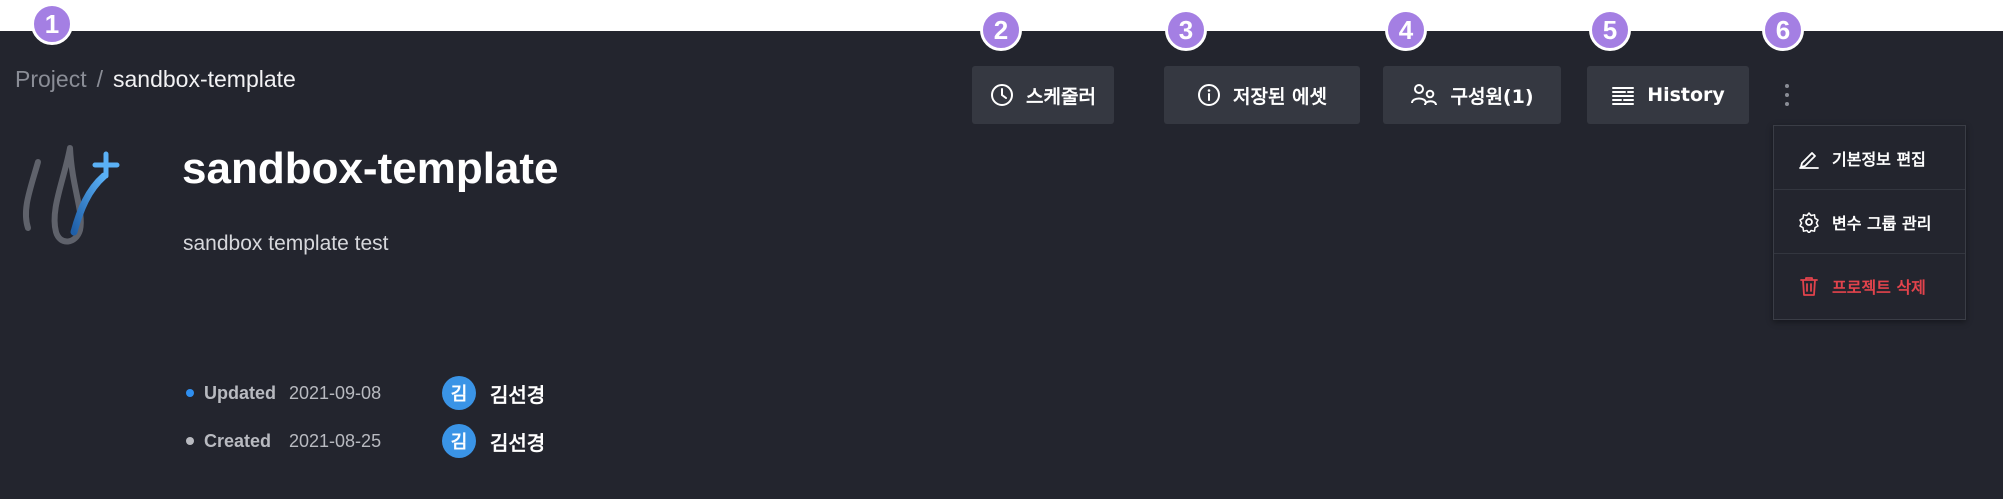  What do you see at coordinates (1623, 96) in the screenshot?
I see `list-icon` at bounding box center [1623, 96].